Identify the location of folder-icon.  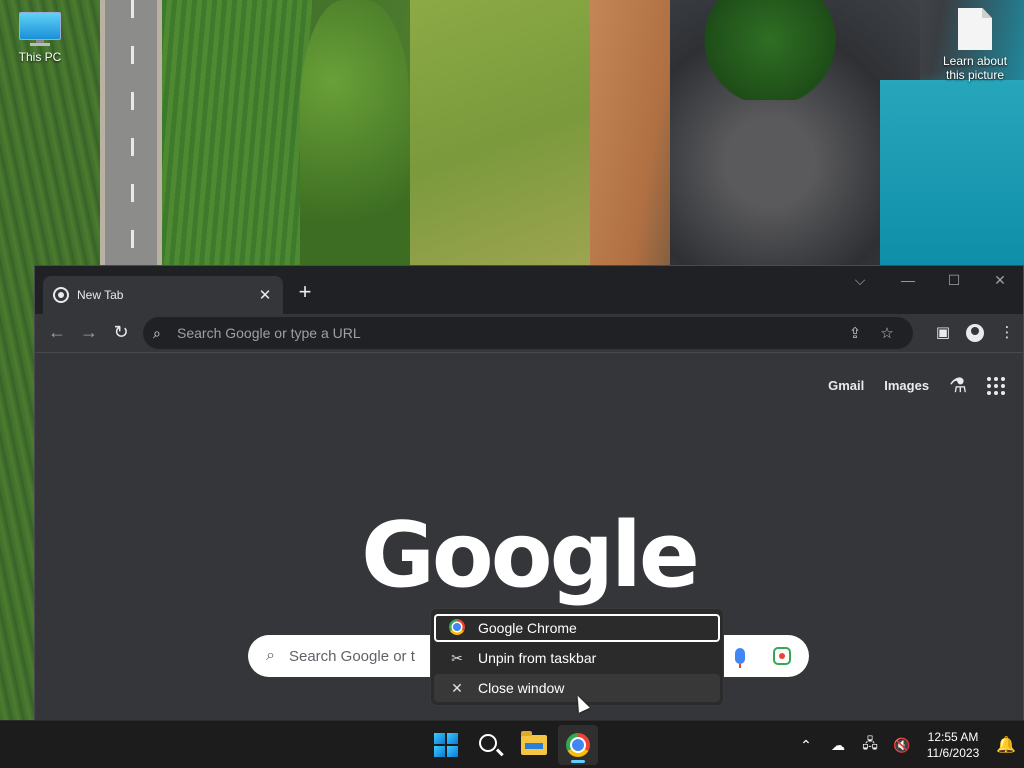
(534, 743).